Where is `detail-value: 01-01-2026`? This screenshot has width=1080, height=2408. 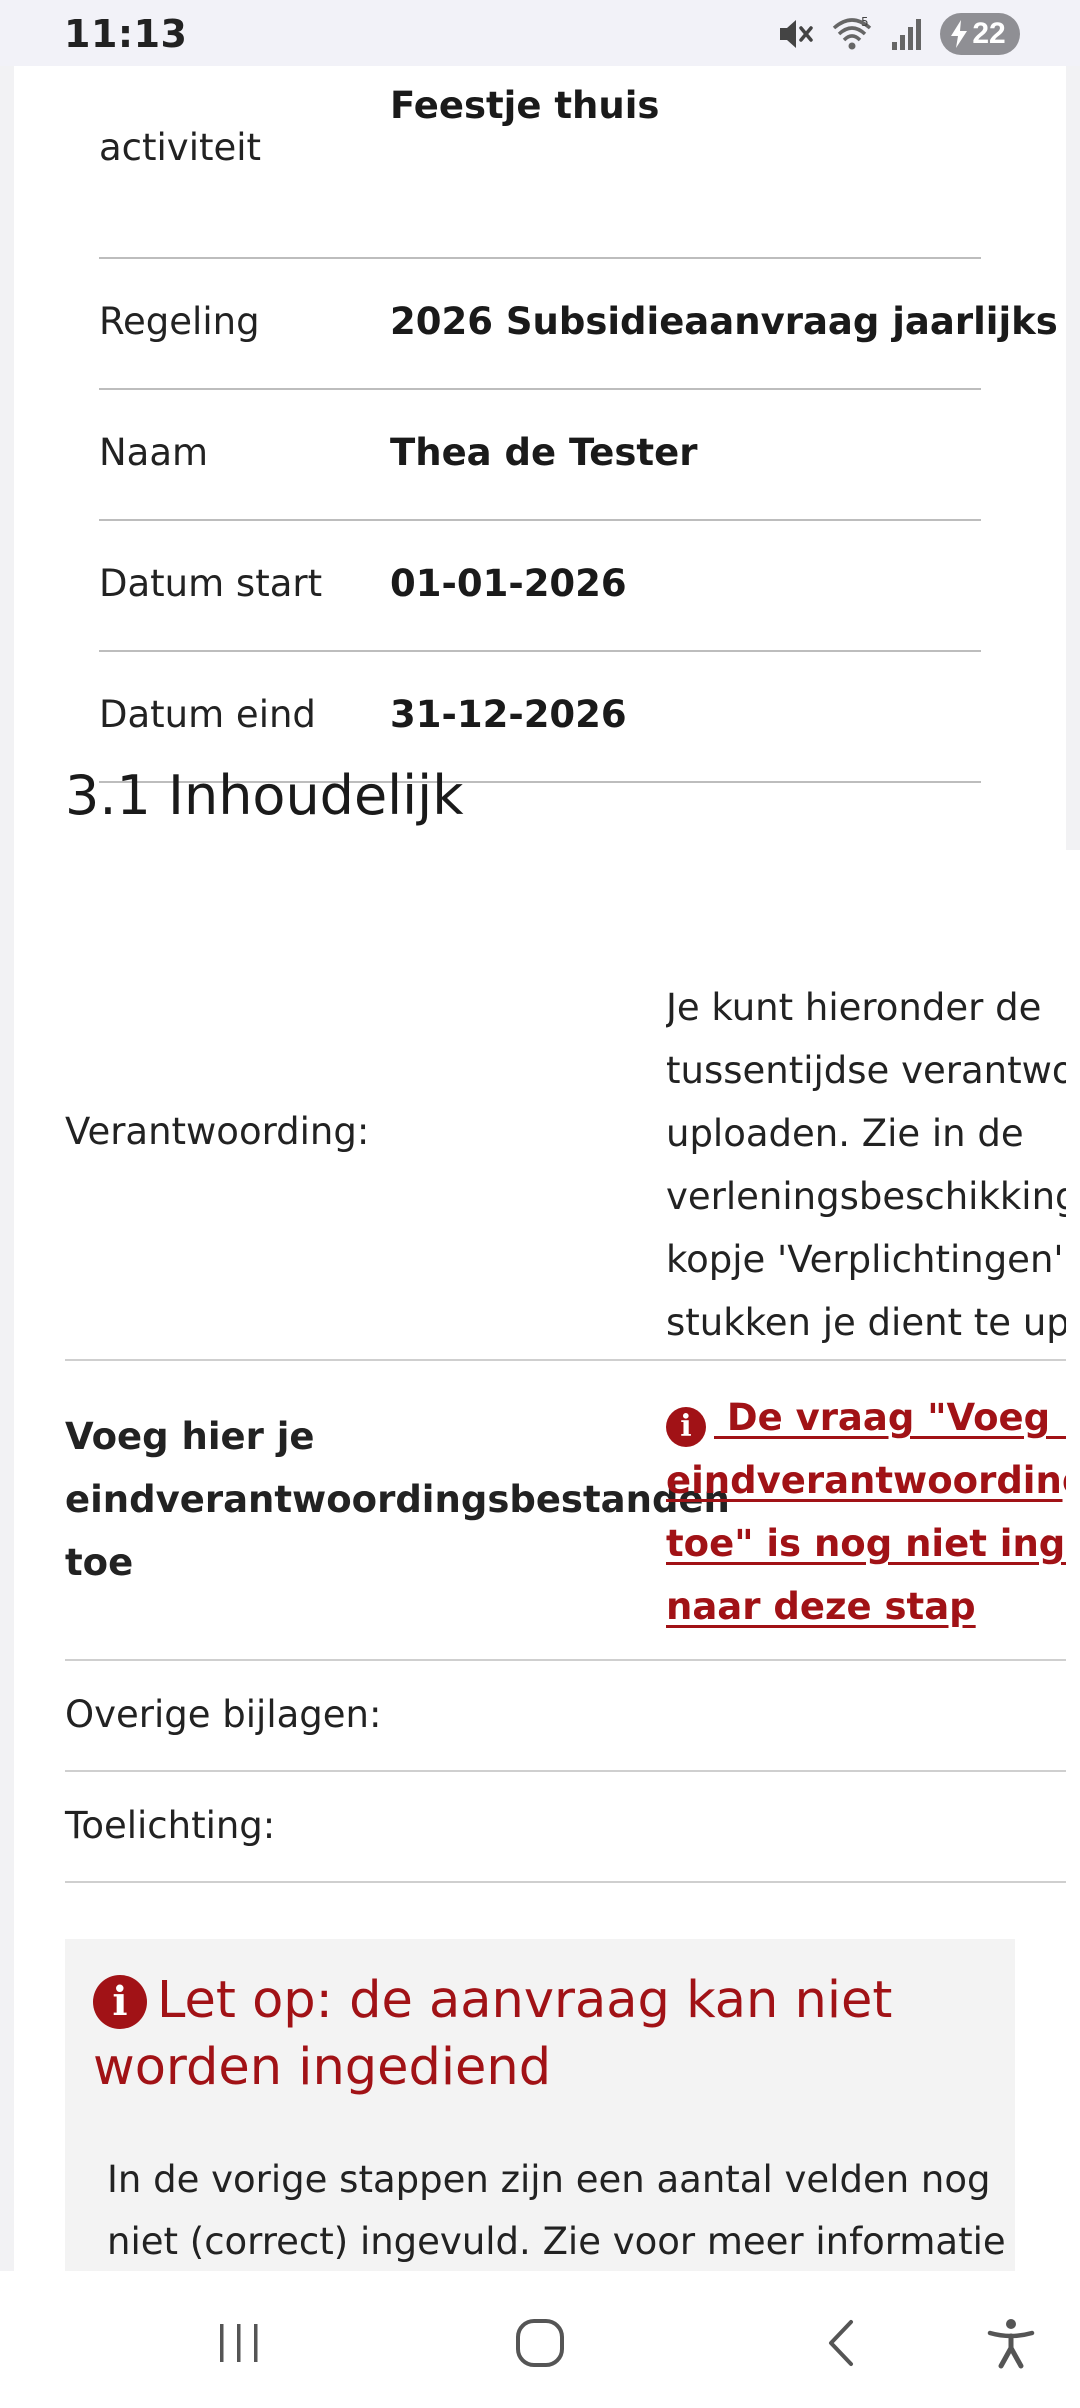 detail-value: 01-01-2026 is located at coordinates (508, 583).